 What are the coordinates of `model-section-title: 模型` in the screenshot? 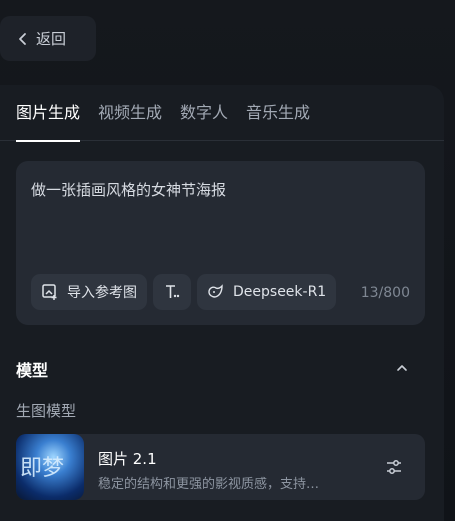 It's located at (32, 370).